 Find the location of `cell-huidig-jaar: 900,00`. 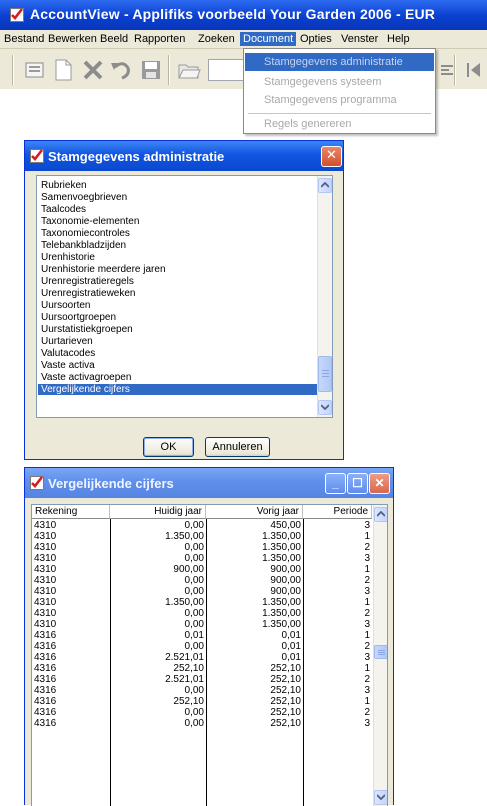

cell-huidig-jaar: 900,00 is located at coordinates (188, 569).